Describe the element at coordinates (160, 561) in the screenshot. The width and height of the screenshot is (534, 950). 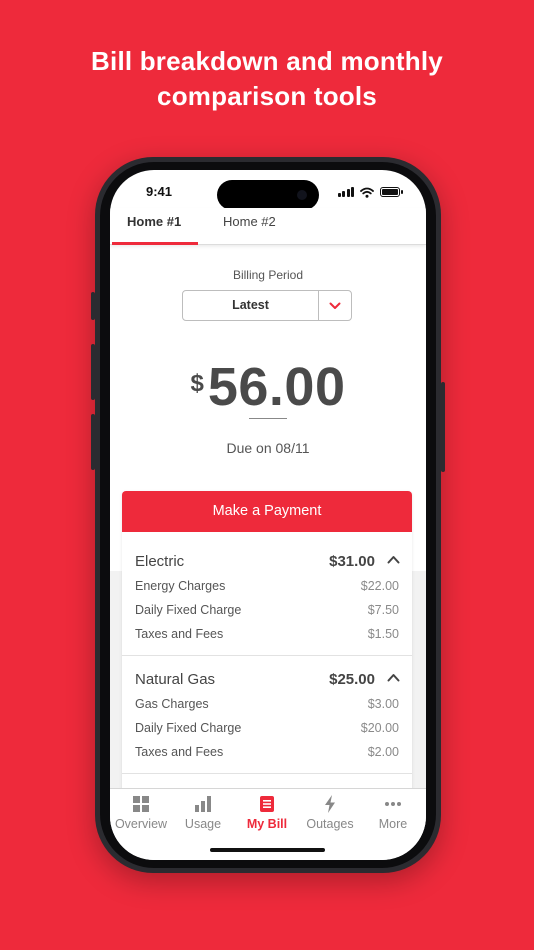
I see `section-title: Electric` at that location.